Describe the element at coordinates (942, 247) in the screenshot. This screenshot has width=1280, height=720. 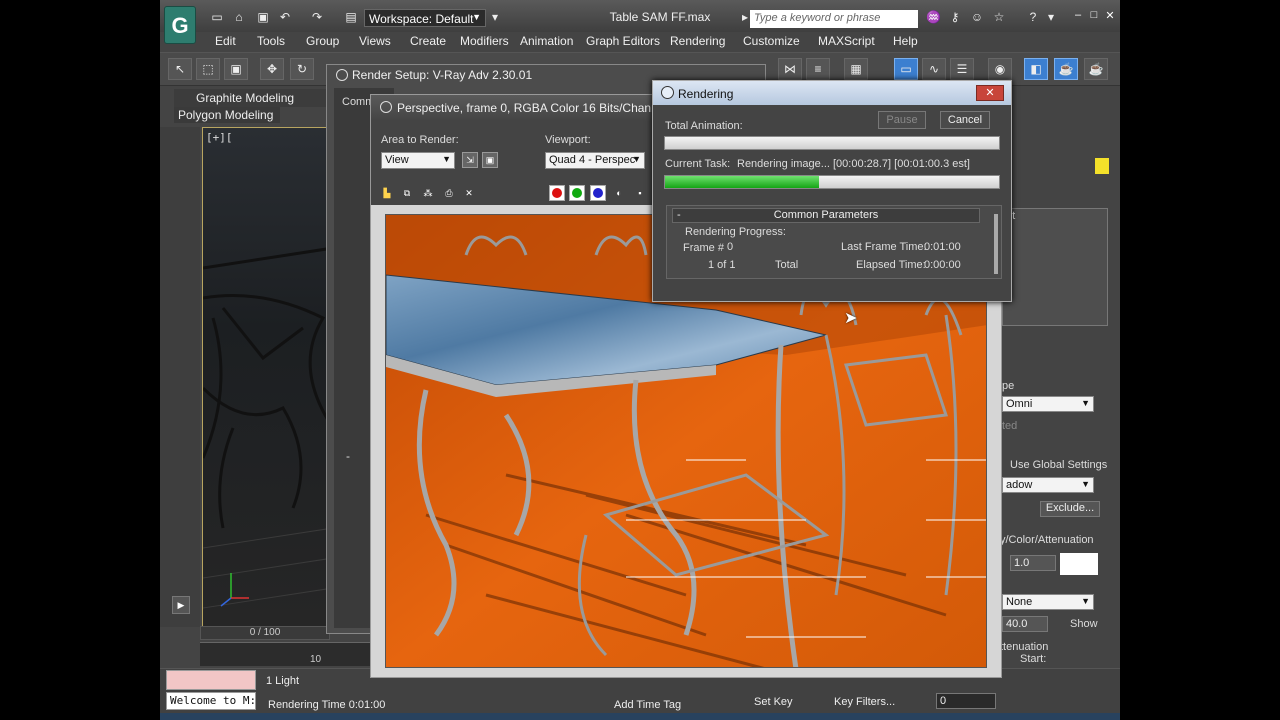
I see `last-frame-time-value: 0:01:00` at that location.